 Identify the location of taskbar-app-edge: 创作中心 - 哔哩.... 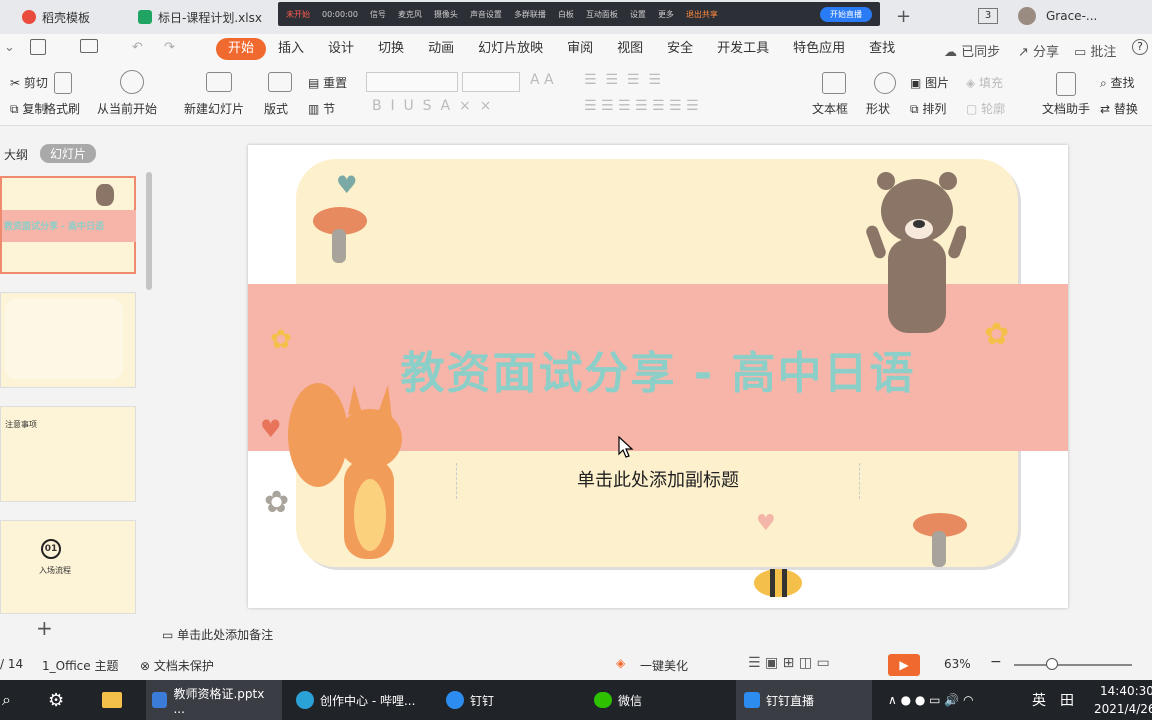
(355, 700).